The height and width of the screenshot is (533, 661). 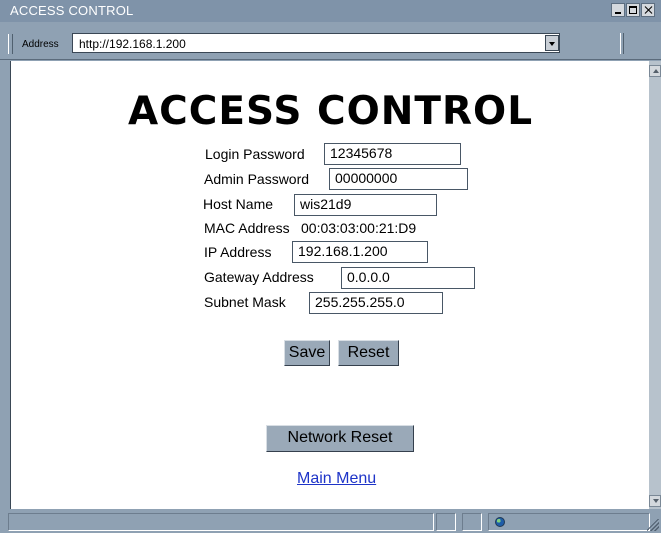 I want to click on reset-button: Reset, so click(x=368, y=353).